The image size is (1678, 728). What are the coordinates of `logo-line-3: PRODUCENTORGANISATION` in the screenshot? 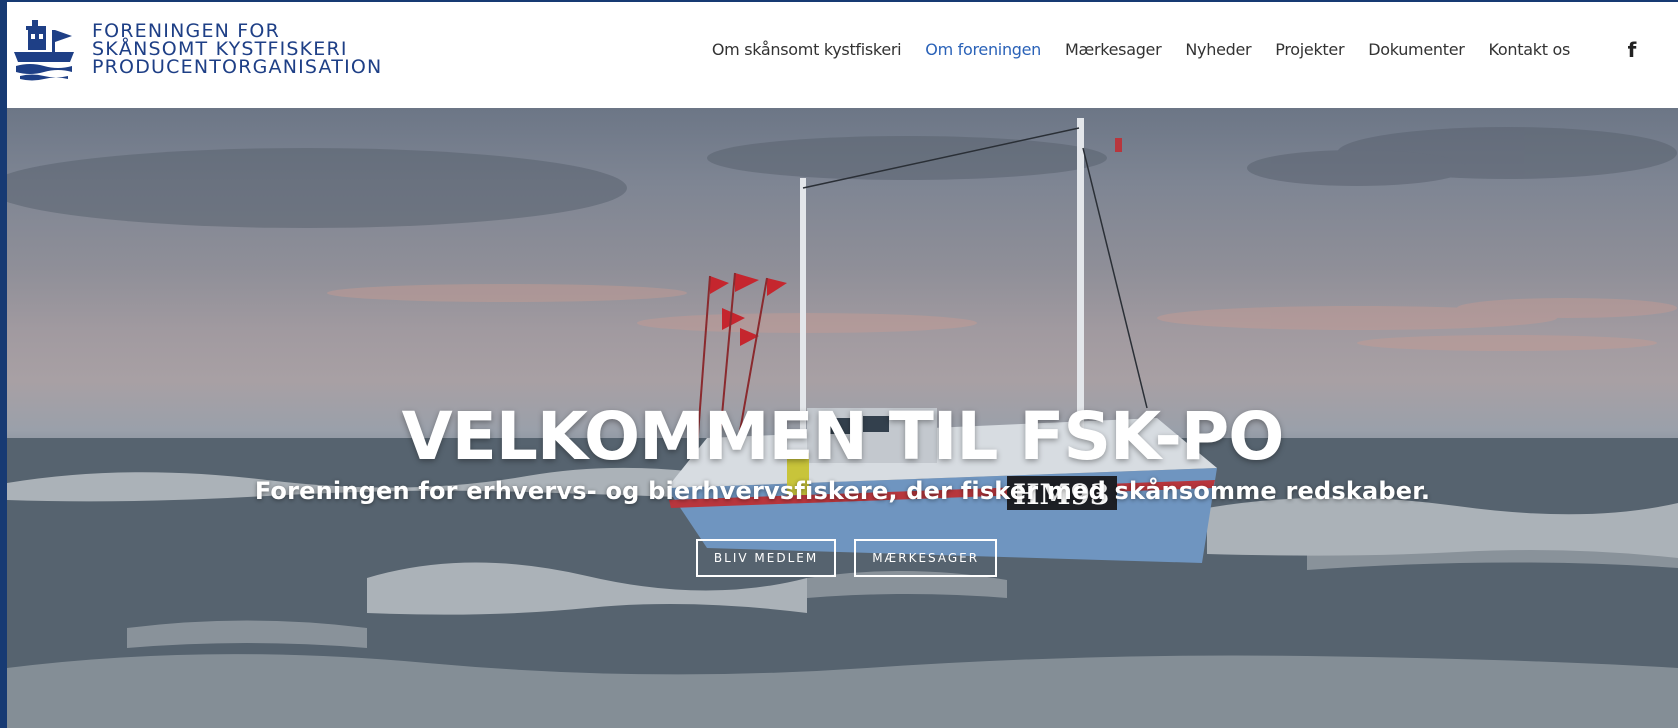 It's located at (237, 67).